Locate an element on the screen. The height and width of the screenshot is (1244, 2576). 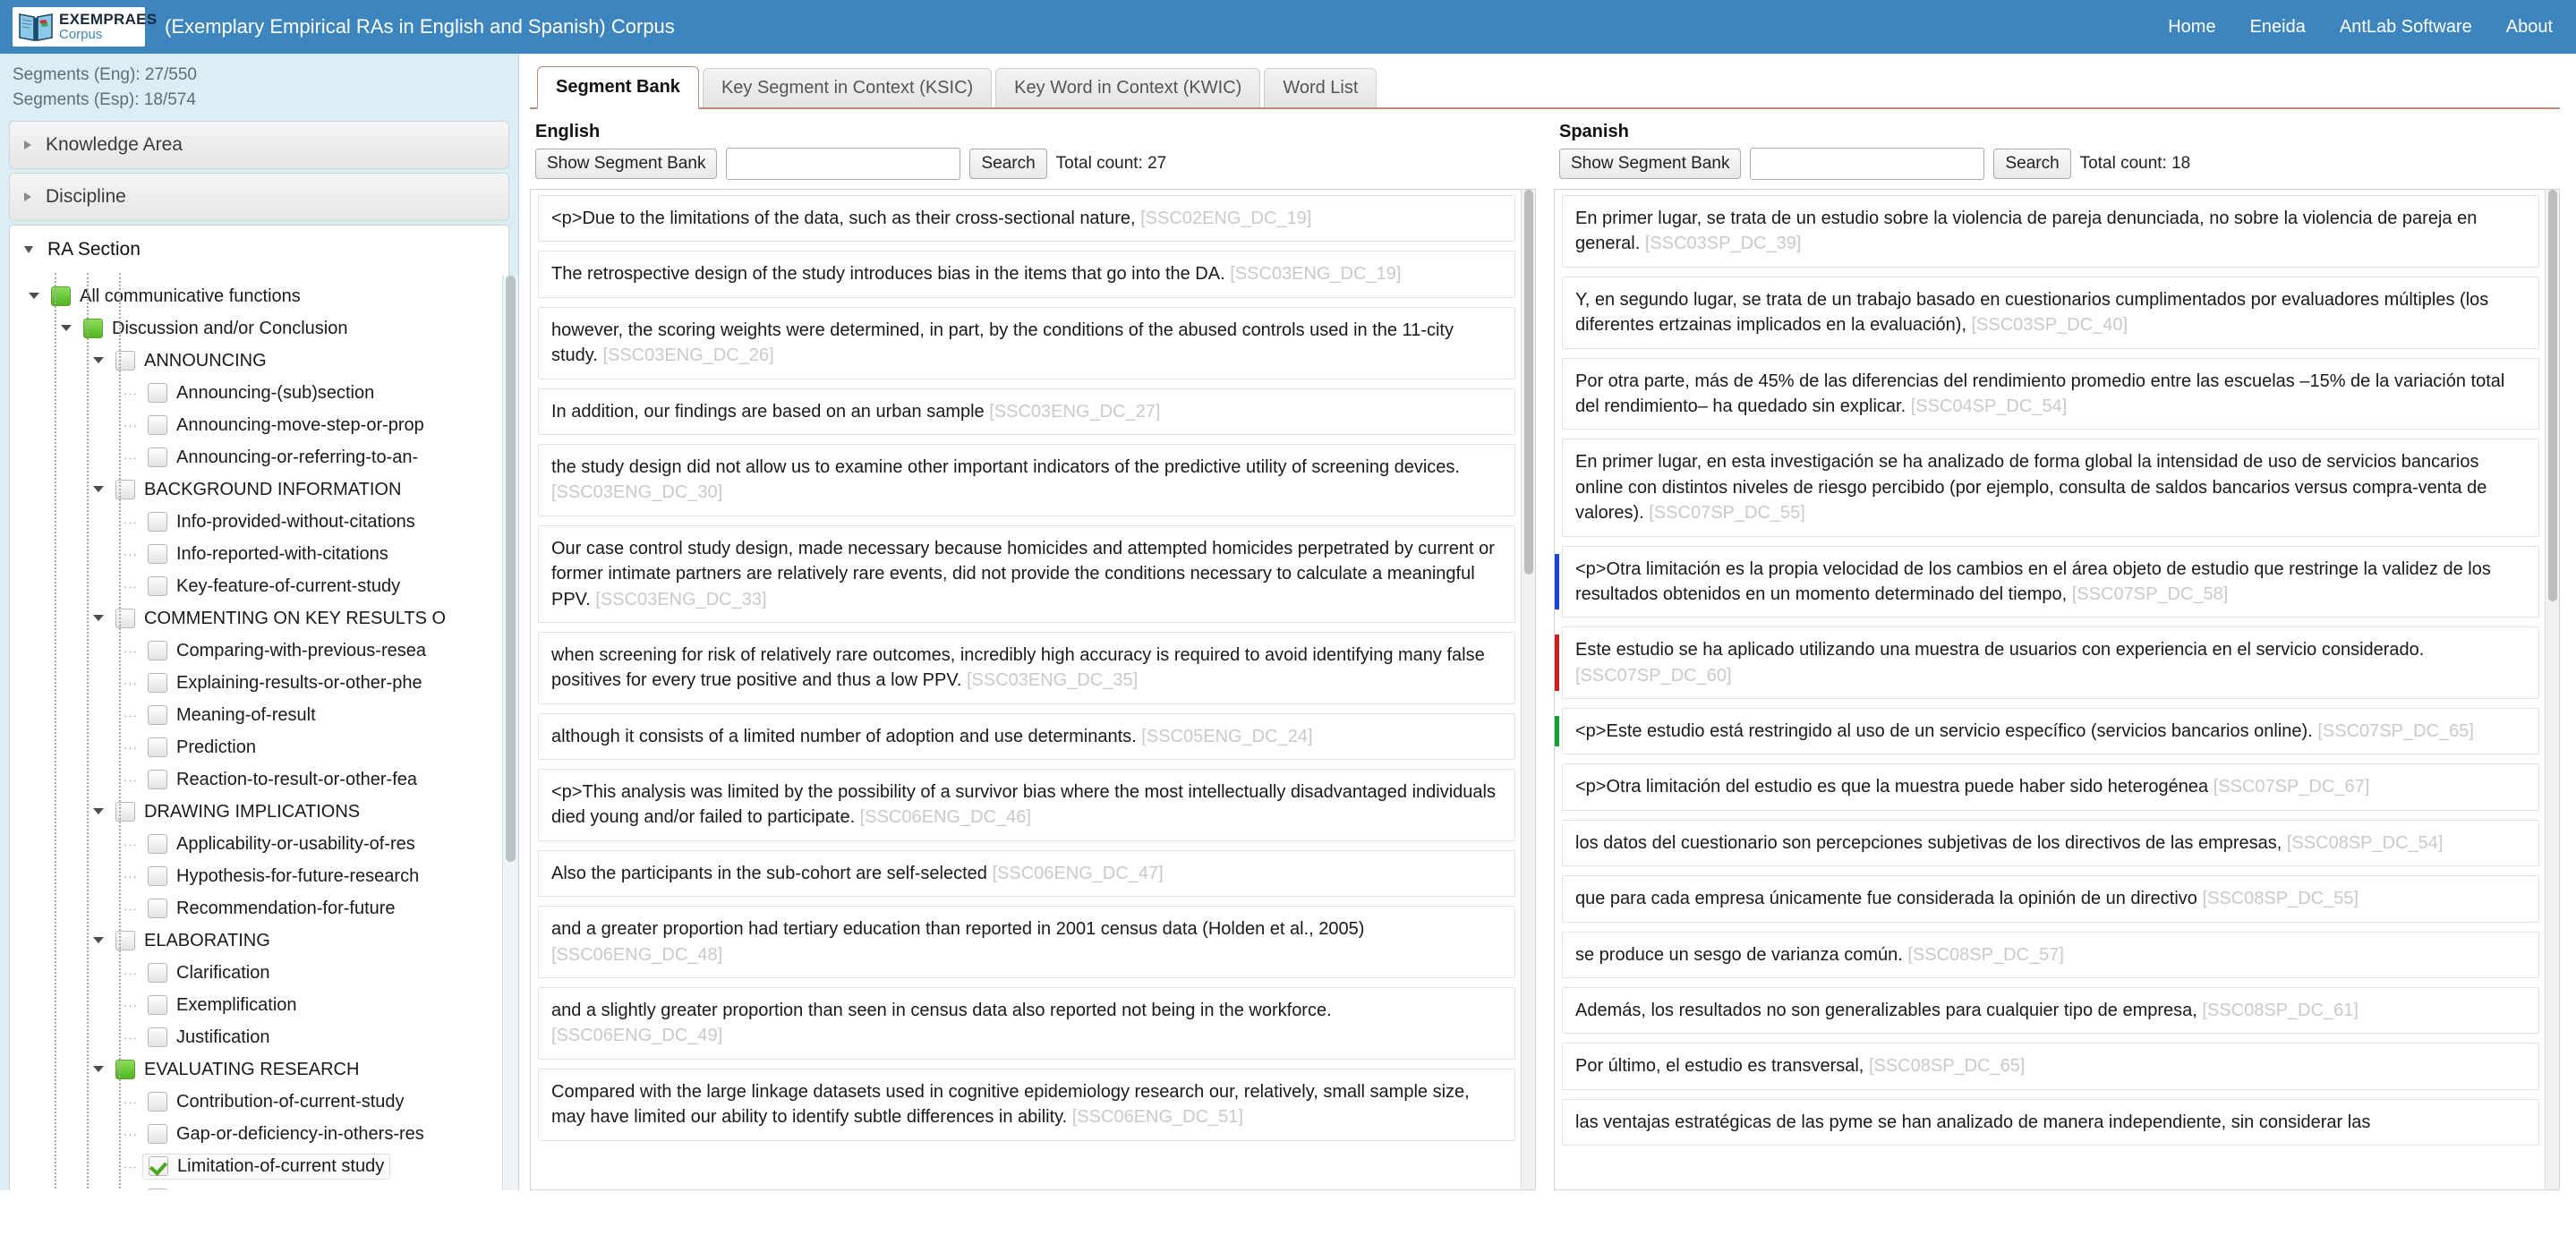
tree-node-body: Announcing-(sub)section is located at coordinates (261, 393).